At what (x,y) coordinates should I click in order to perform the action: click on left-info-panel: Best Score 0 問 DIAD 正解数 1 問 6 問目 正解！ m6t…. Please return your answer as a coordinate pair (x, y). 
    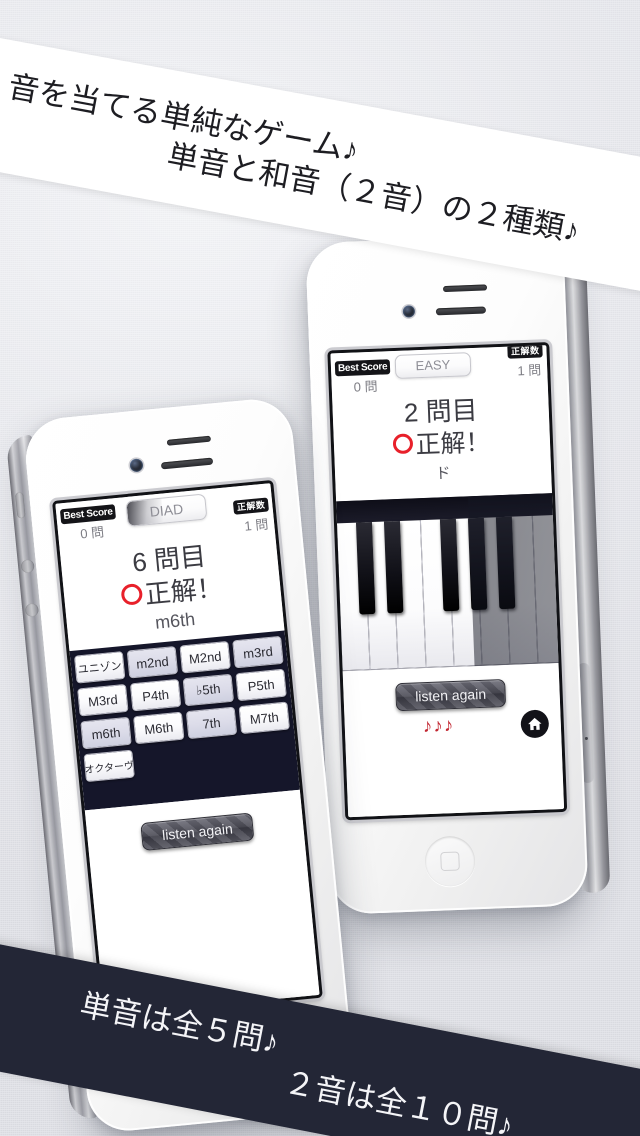
    Looking at the image, I should click on (170, 567).